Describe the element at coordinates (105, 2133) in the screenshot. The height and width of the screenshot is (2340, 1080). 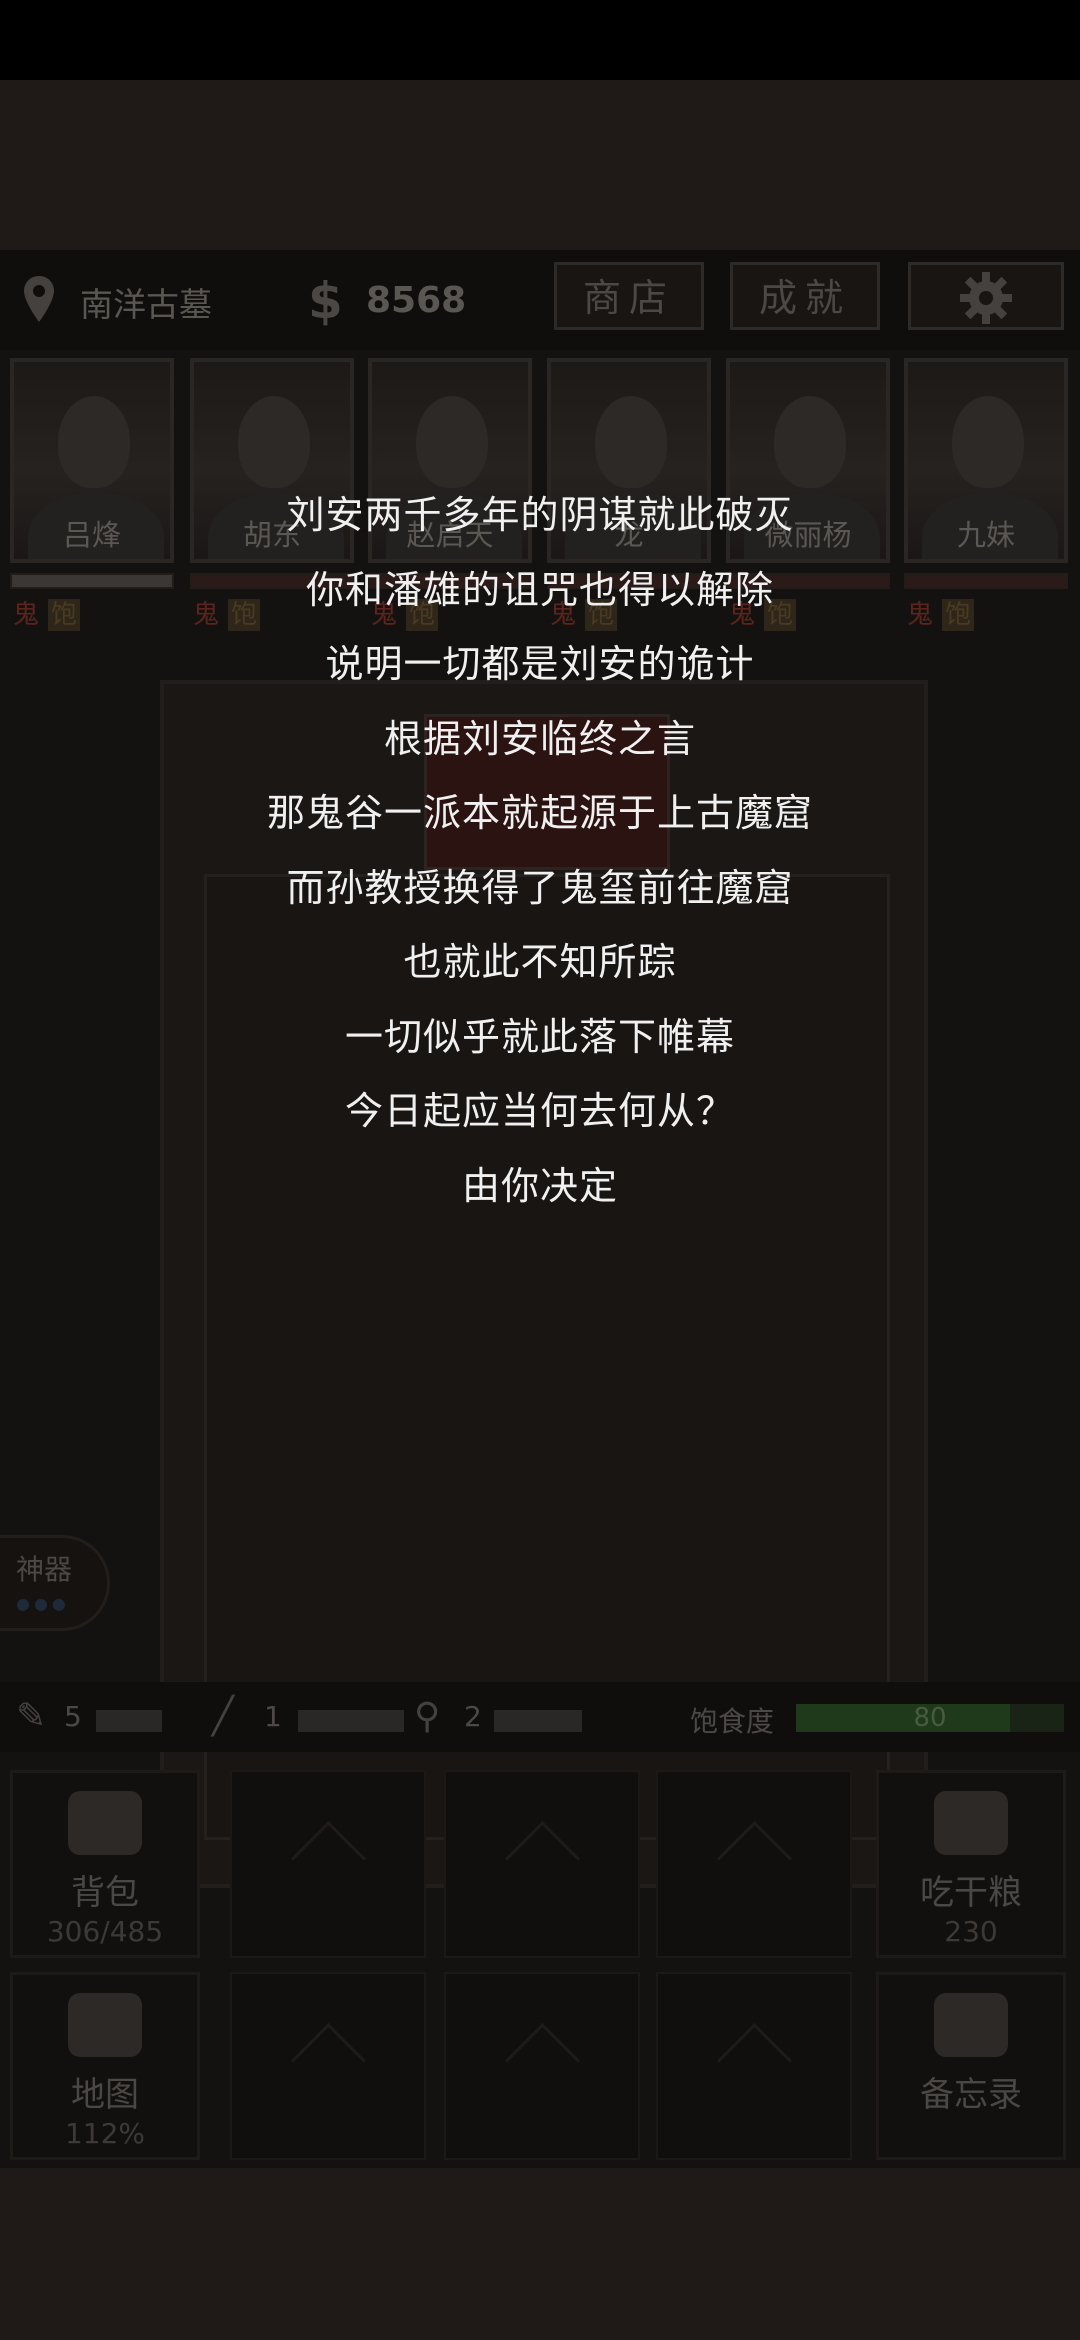
I see `map-progress: 112%` at that location.